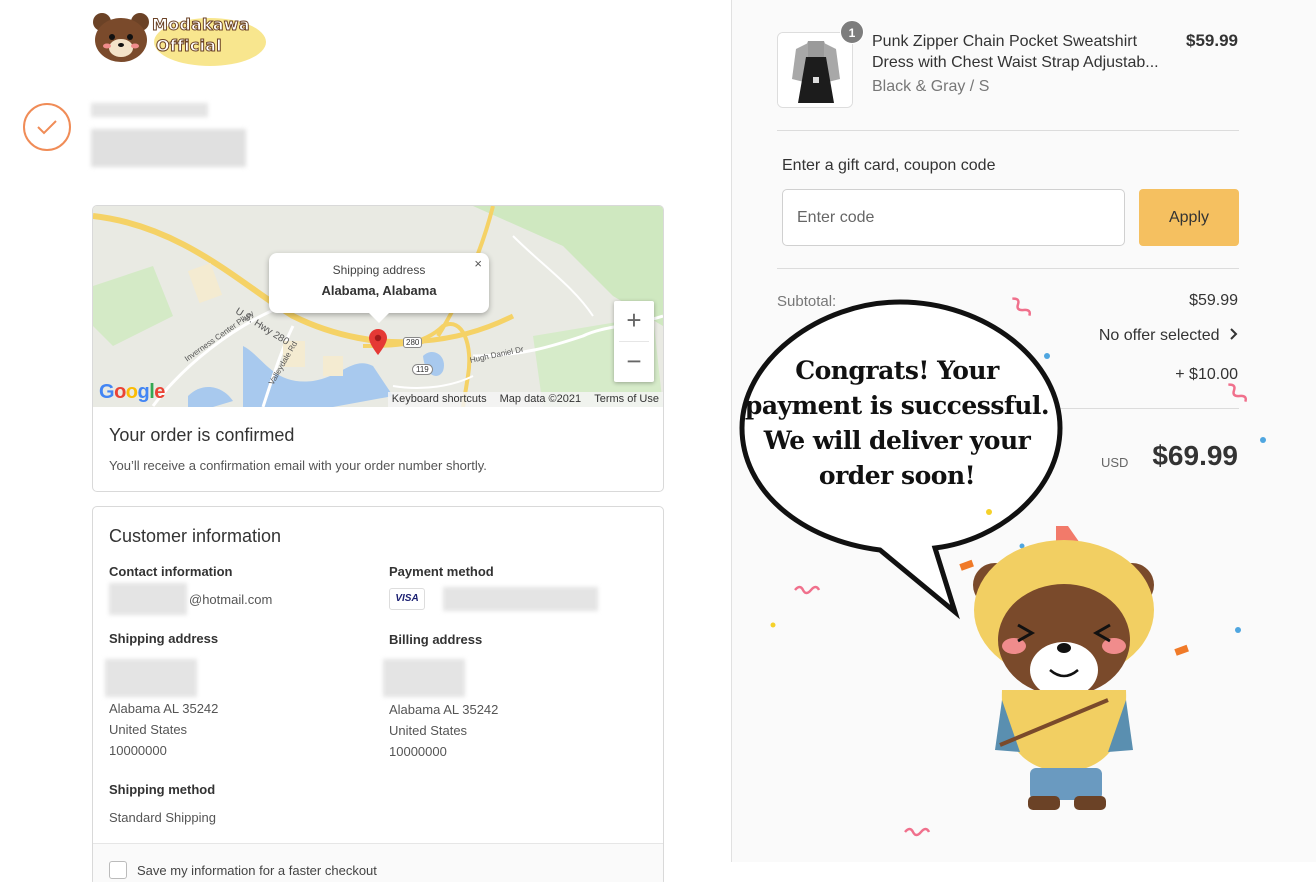 The height and width of the screenshot is (882, 1316). What do you see at coordinates (47, 127) in the screenshot?
I see `confirmed-check-icon` at bounding box center [47, 127].